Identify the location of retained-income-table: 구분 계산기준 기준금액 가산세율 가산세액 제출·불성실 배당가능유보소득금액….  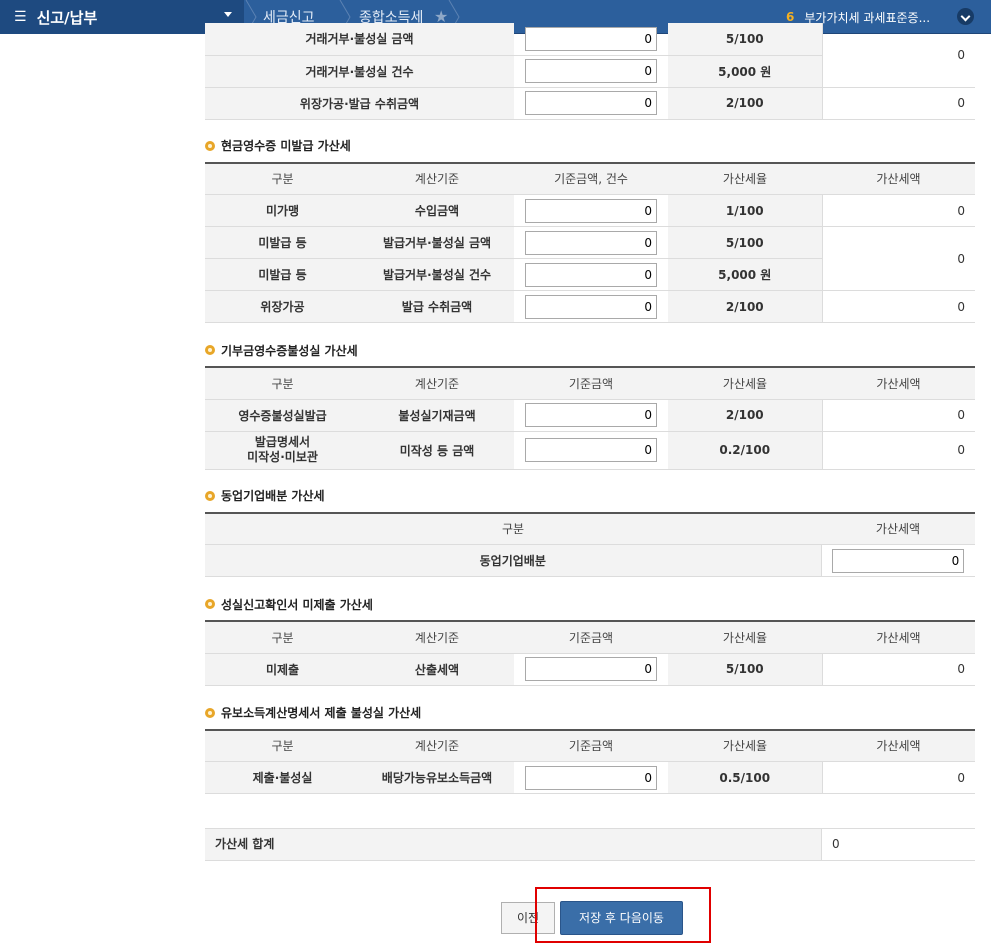
(590, 761).